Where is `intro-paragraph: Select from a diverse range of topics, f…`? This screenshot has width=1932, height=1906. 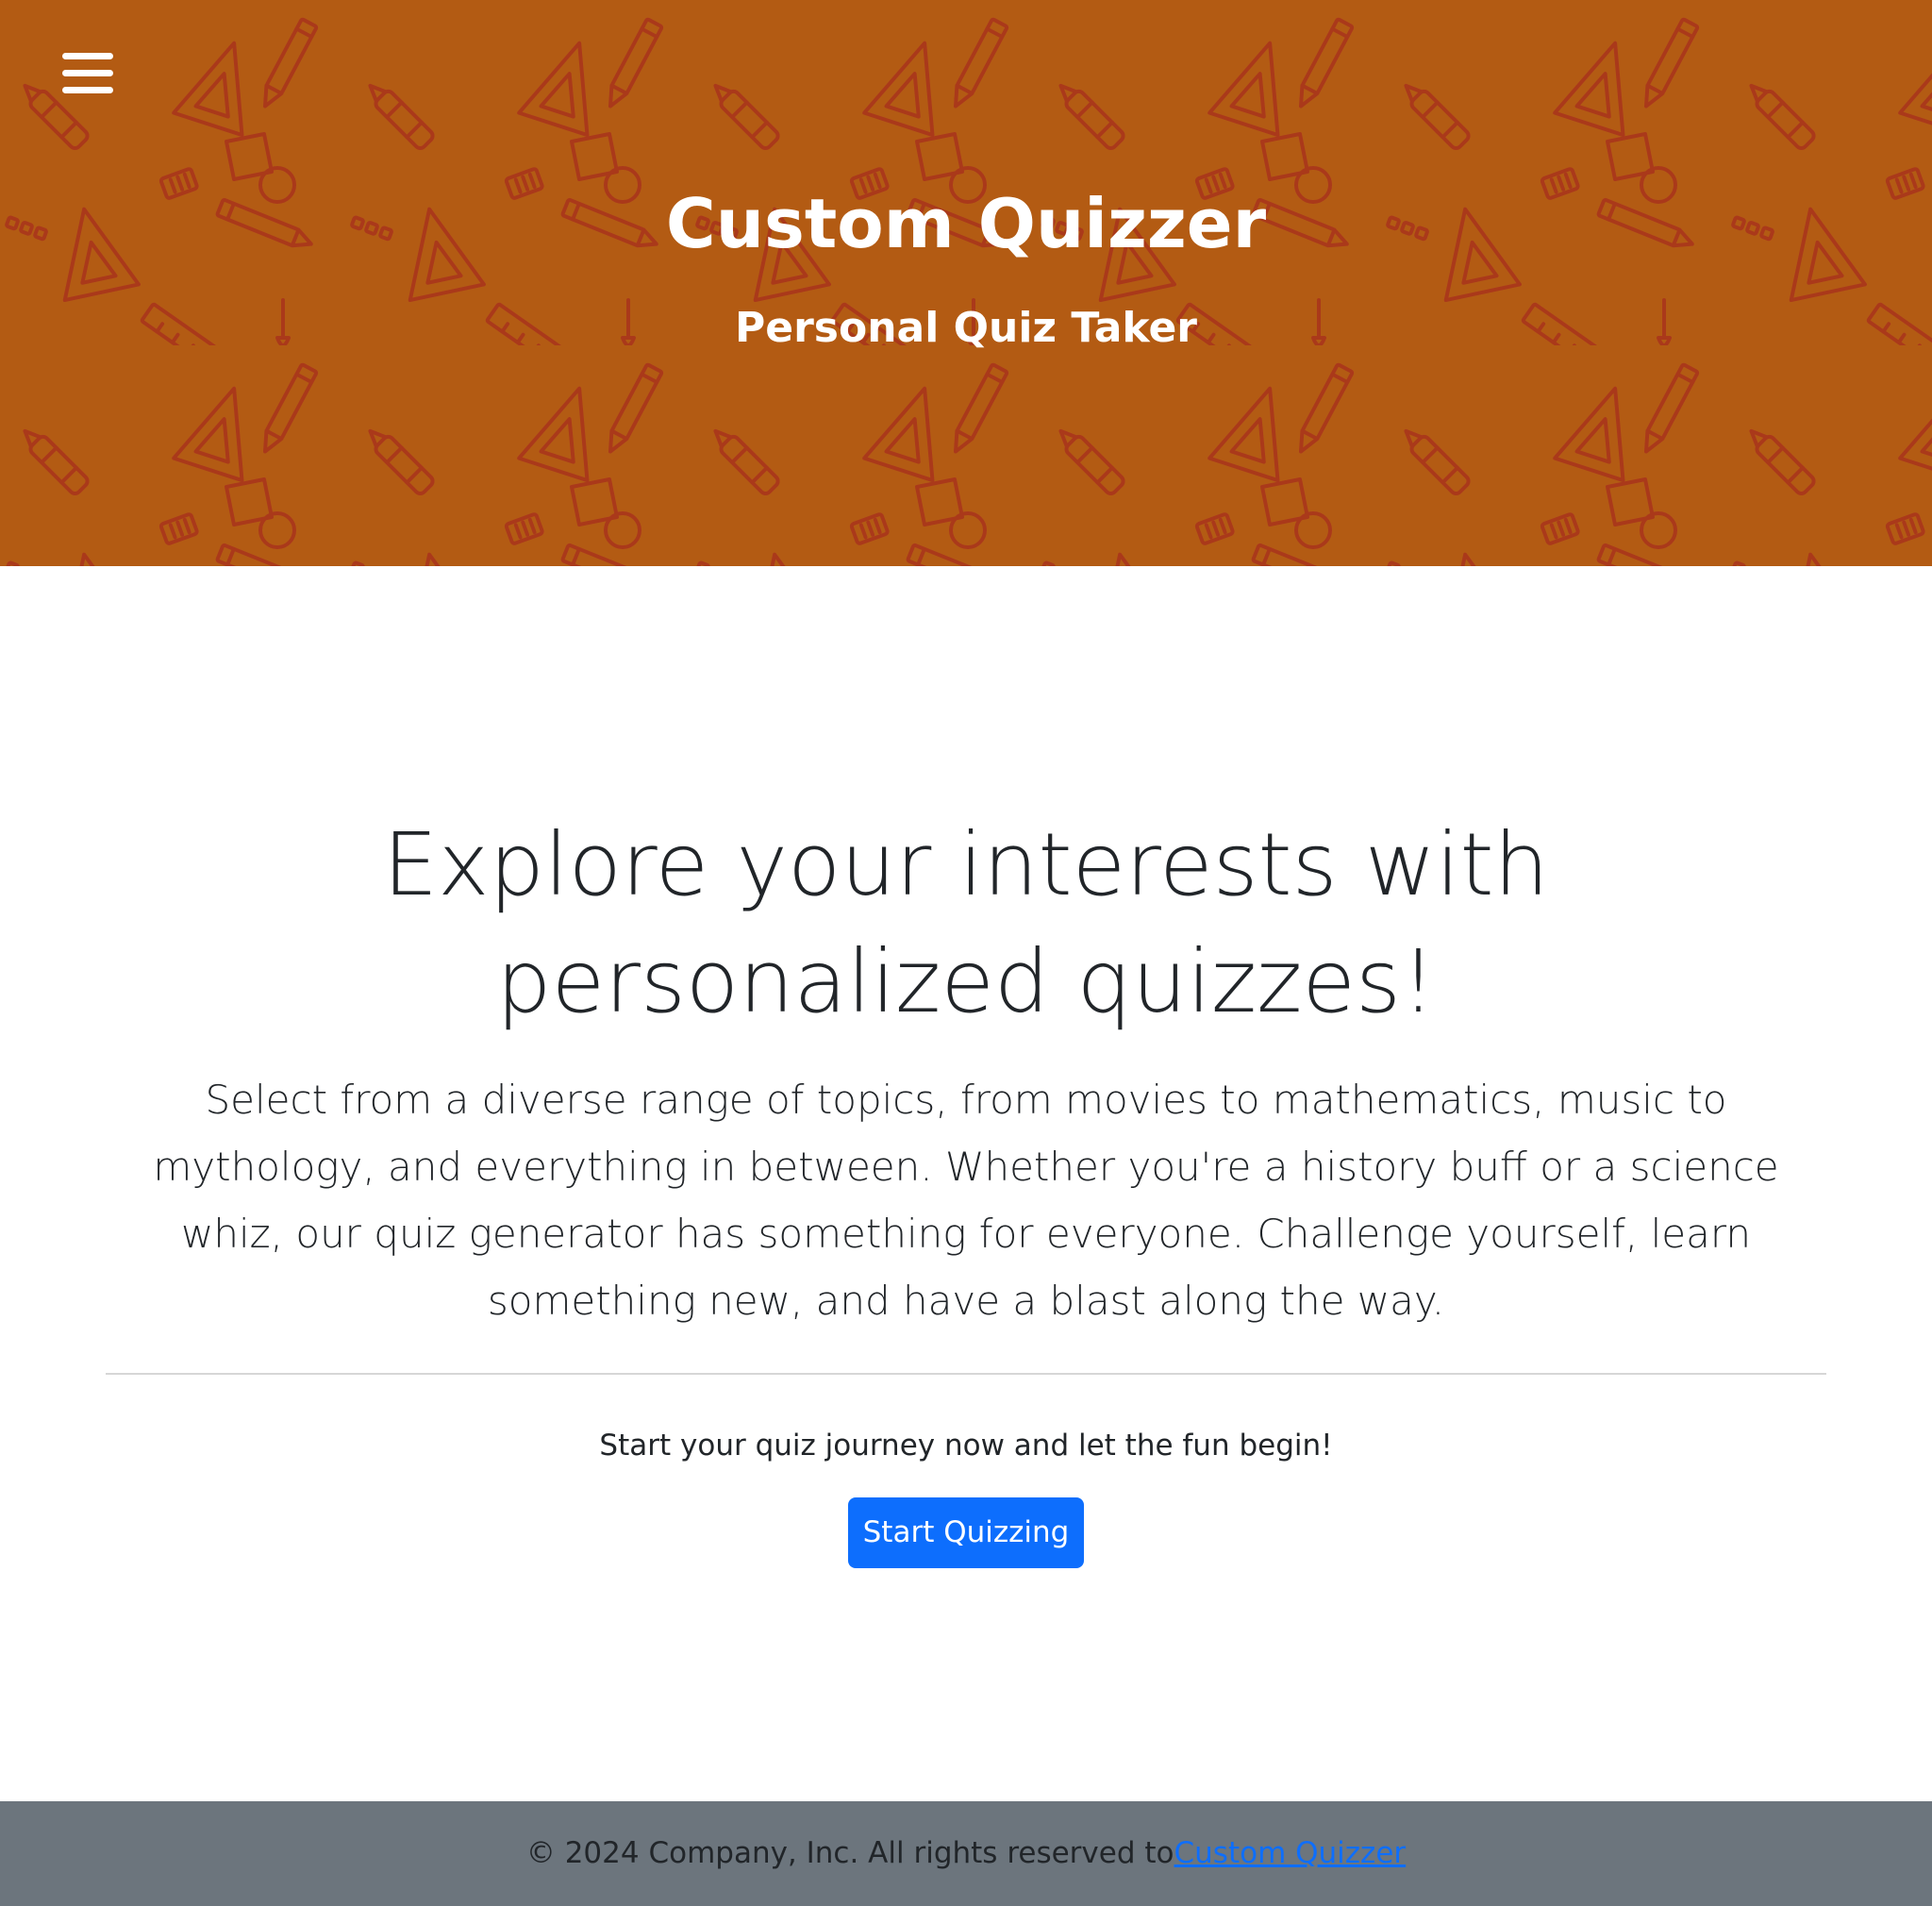 intro-paragraph: Select from a diverse range of topics, f… is located at coordinates (966, 1200).